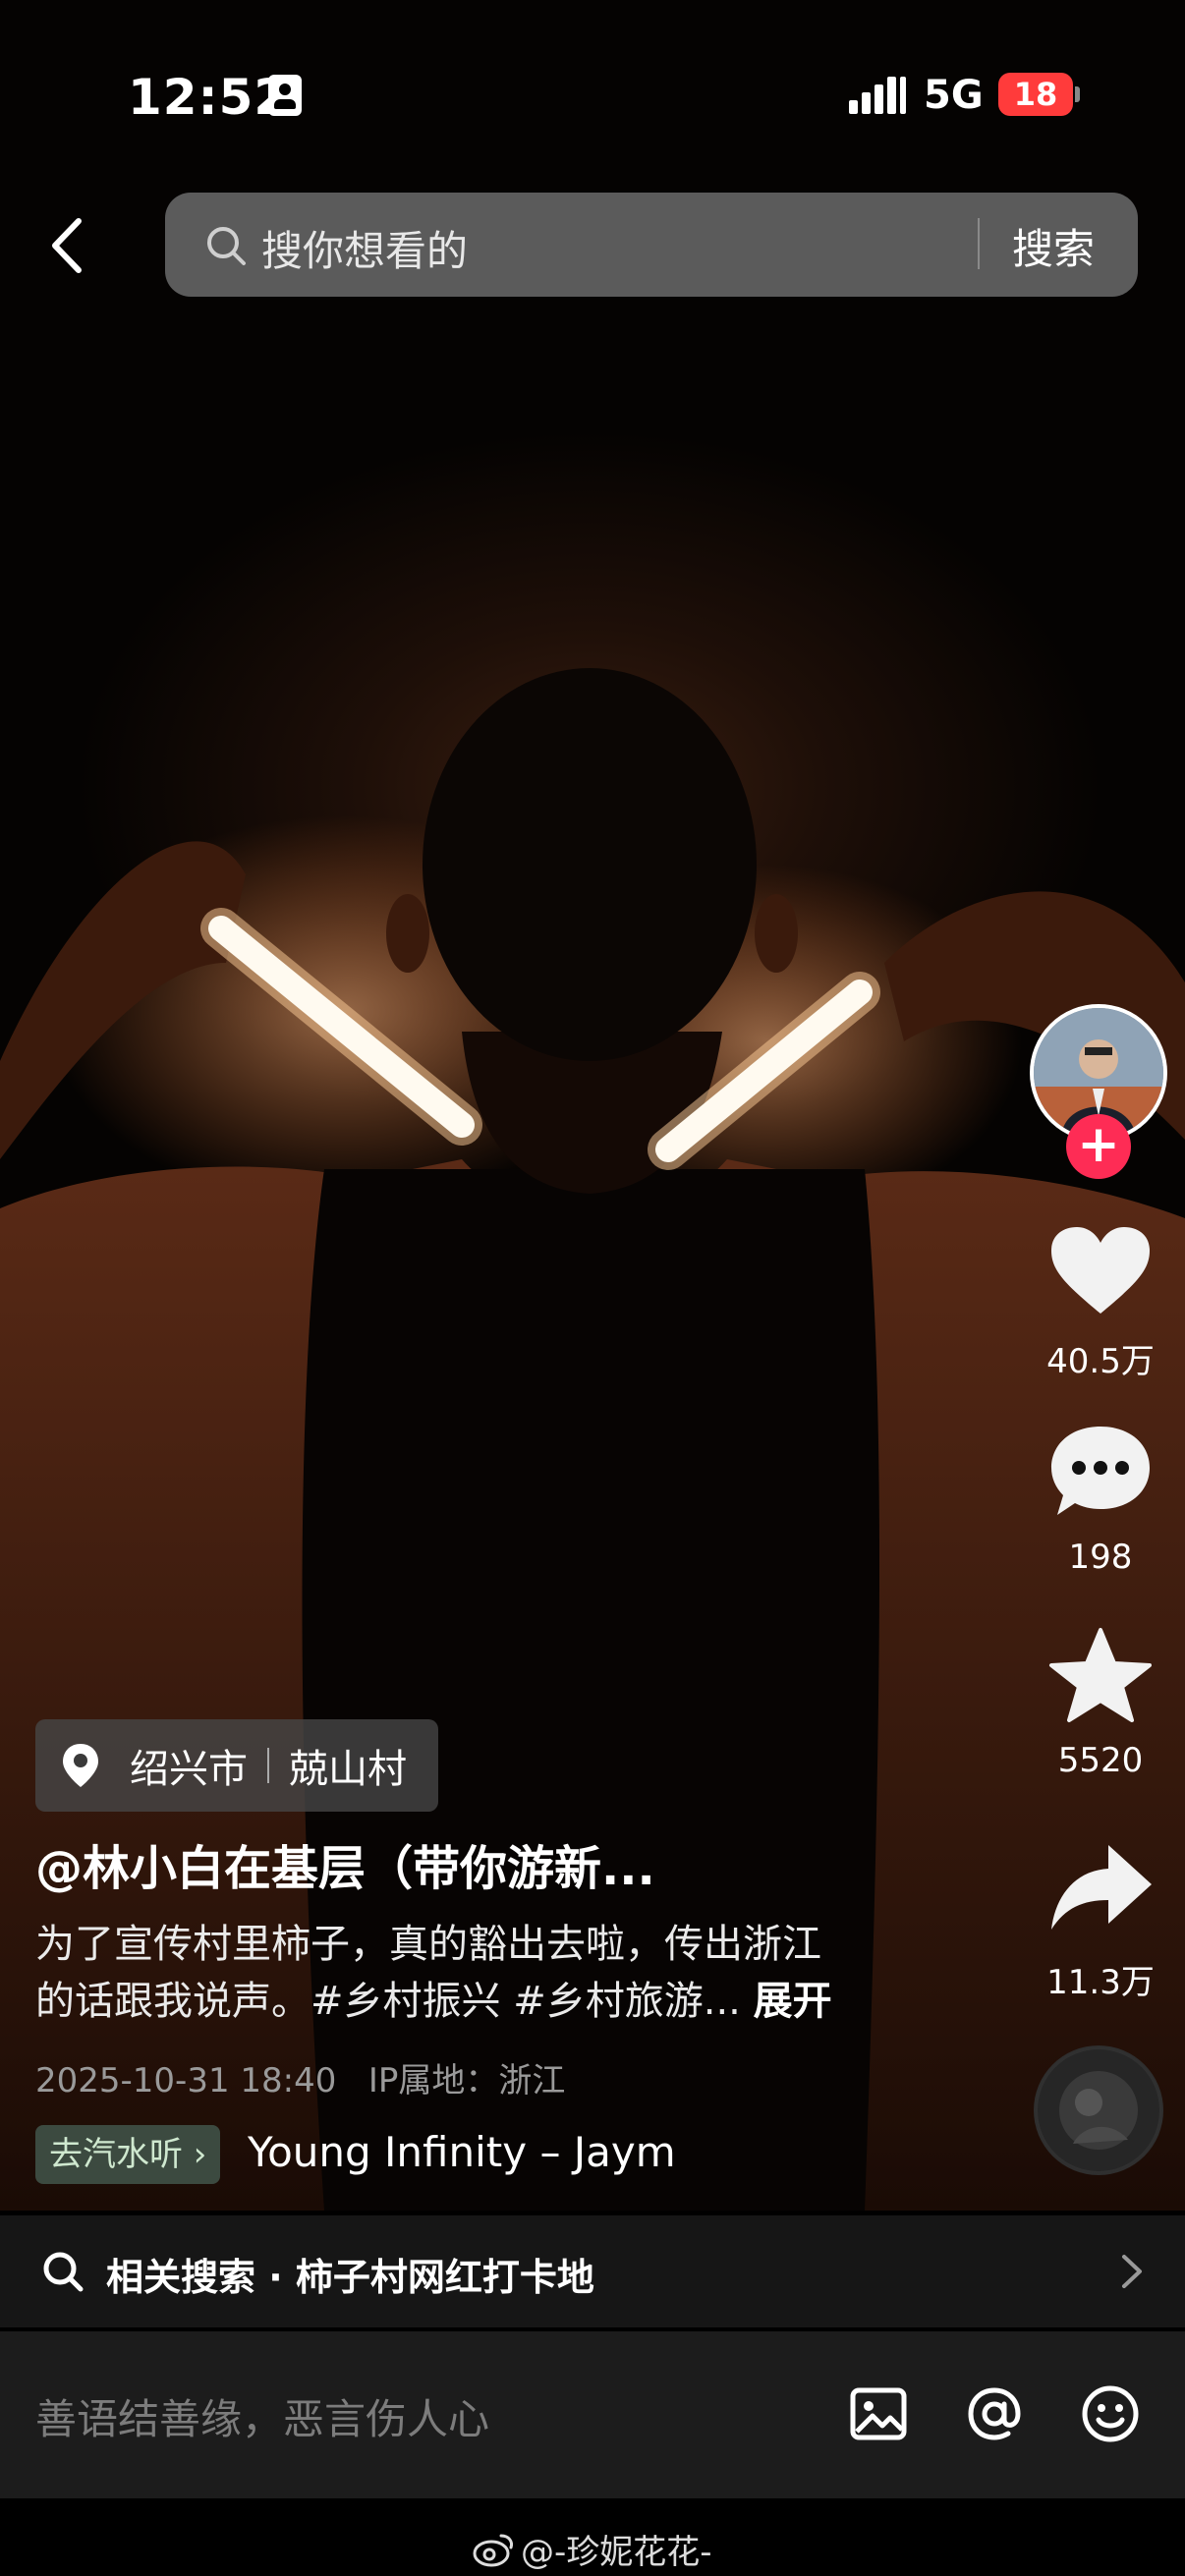 This screenshot has width=1185, height=2576. I want to click on battery-tip, so click(1077, 94).